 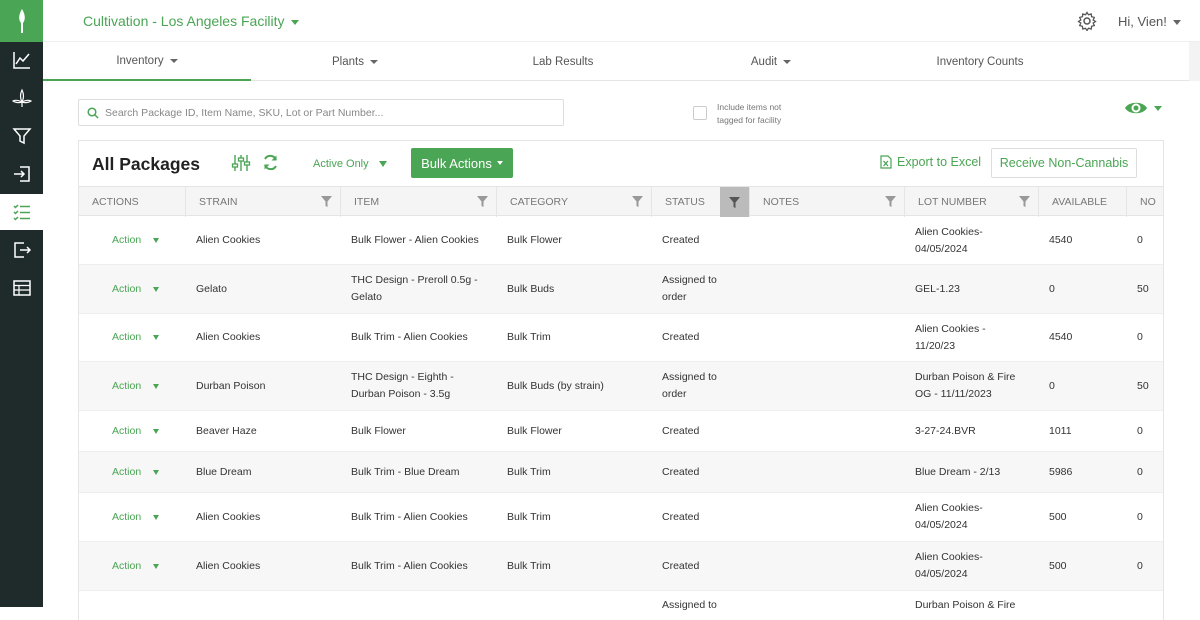 What do you see at coordinates (827, 202) in the screenshot?
I see `column-header-notes: NOTES` at bounding box center [827, 202].